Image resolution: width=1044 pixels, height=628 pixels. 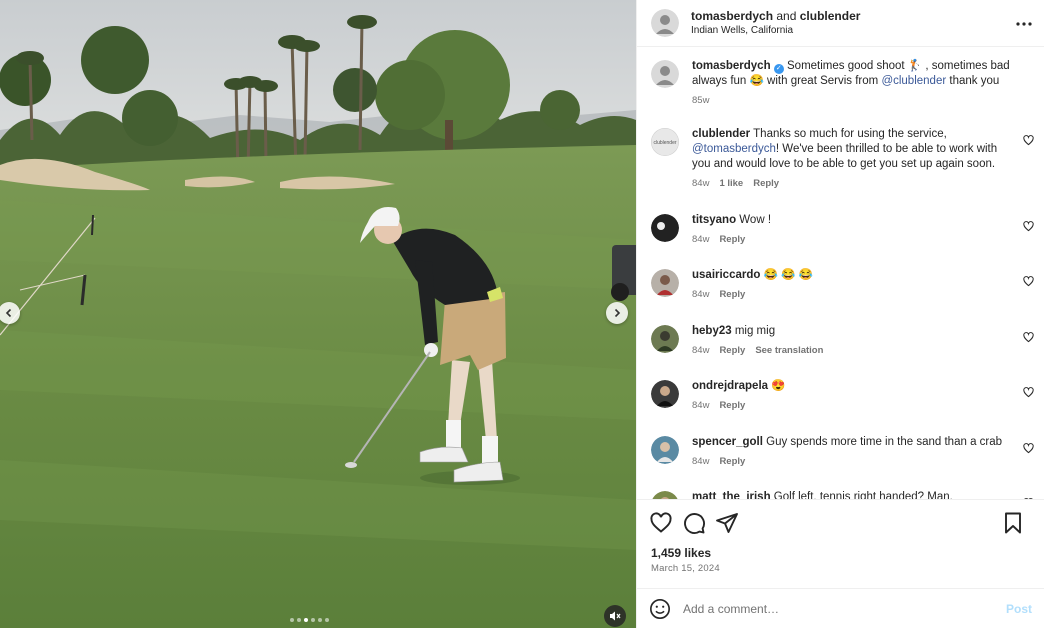 What do you see at coordinates (775, 31) in the screenshot?
I see `post-location: Indian Wells, California` at bounding box center [775, 31].